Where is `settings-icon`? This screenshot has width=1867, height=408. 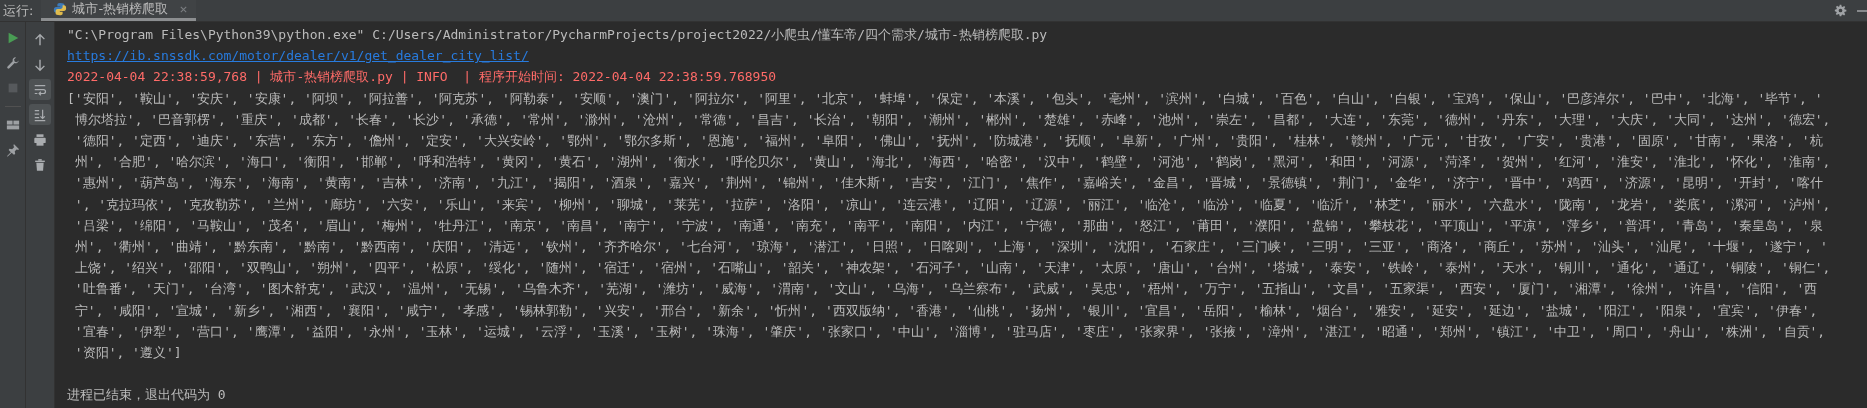 settings-icon is located at coordinates (1840, 10).